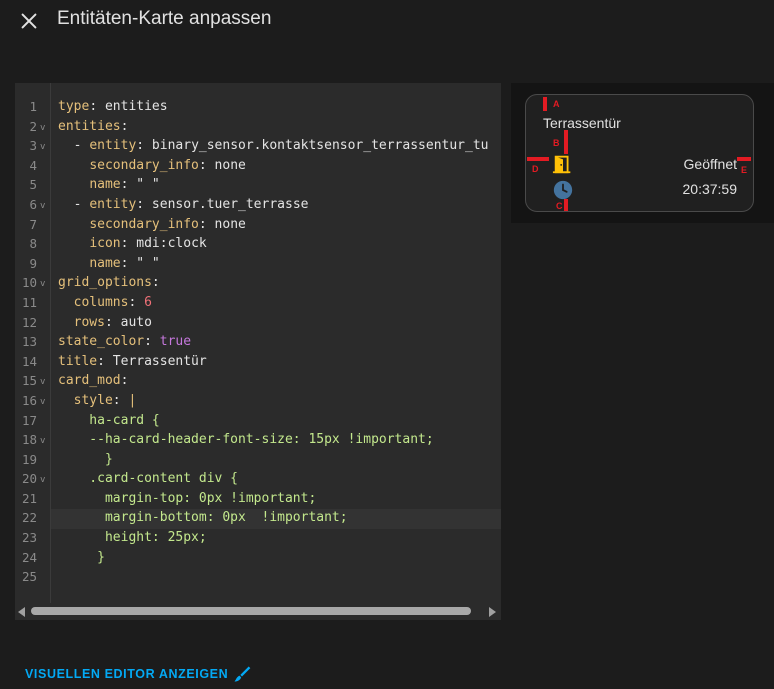 This screenshot has width=774, height=689. Describe the element at coordinates (29, 302) in the screenshot. I see `line-number: 11` at that location.